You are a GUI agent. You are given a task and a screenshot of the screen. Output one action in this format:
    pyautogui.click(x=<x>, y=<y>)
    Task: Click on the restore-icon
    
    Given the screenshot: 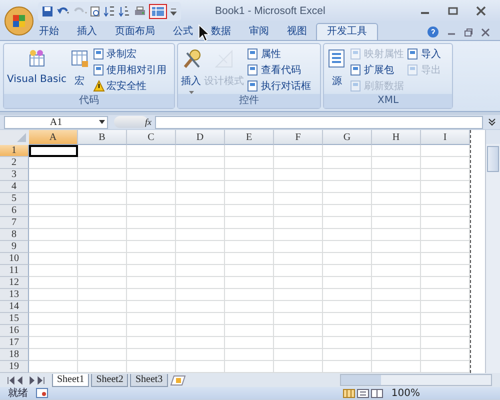 What is the action you would take?
    pyautogui.click(x=468, y=32)
    